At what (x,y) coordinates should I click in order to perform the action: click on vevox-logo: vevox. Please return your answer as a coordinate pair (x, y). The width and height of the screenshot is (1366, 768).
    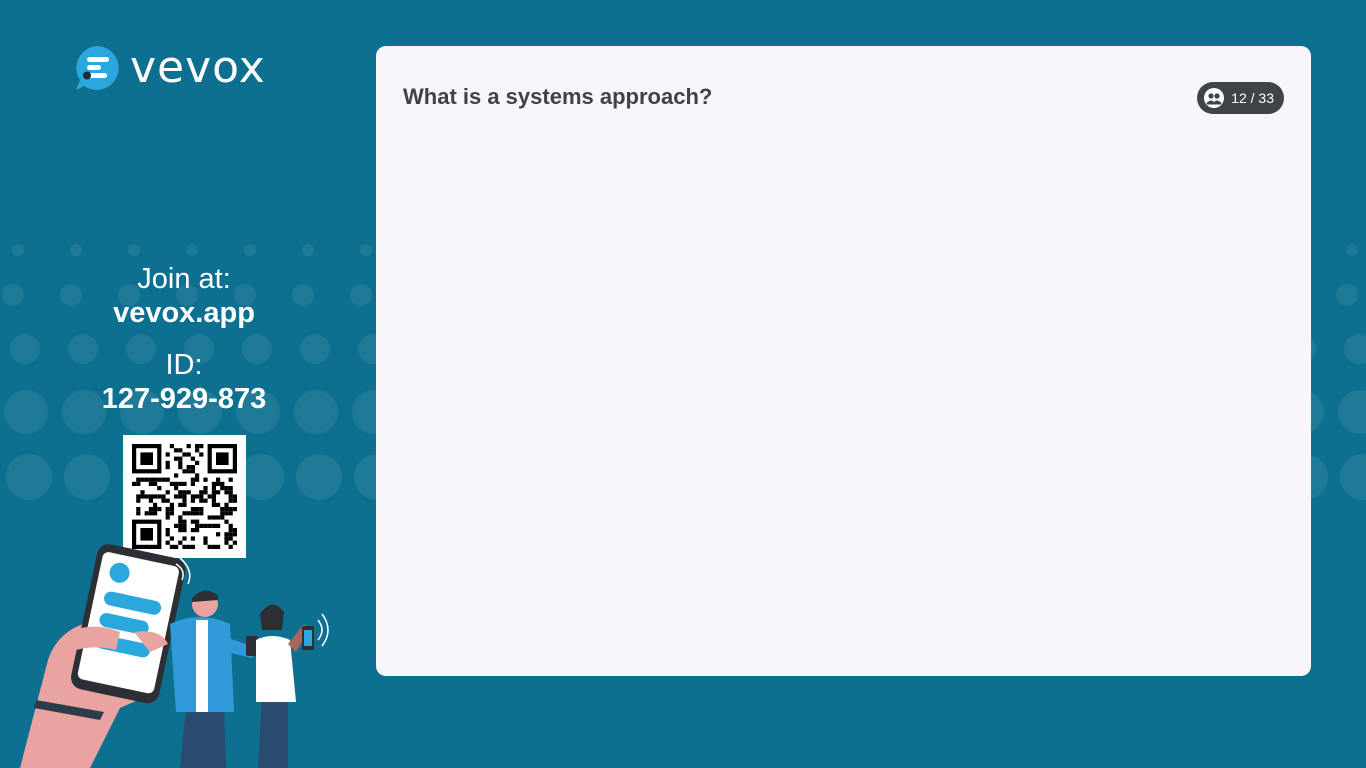
    Looking at the image, I should click on (170, 68).